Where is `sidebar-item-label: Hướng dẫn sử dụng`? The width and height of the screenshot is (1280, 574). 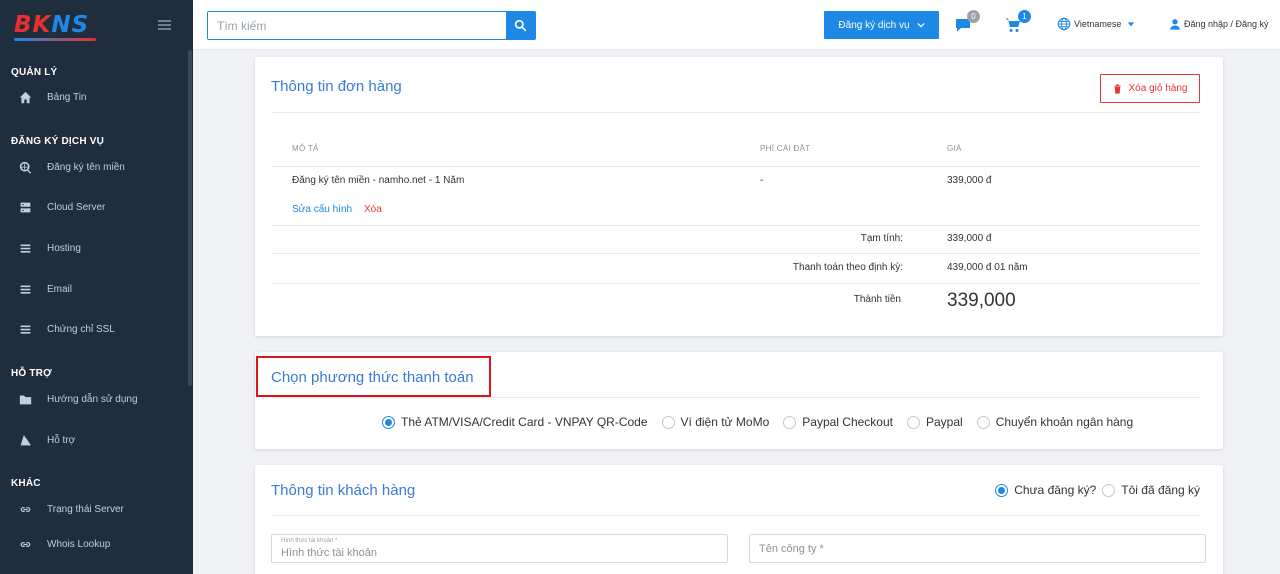 sidebar-item-label: Hướng dẫn sử dụng is located at coordinates (92, 399).